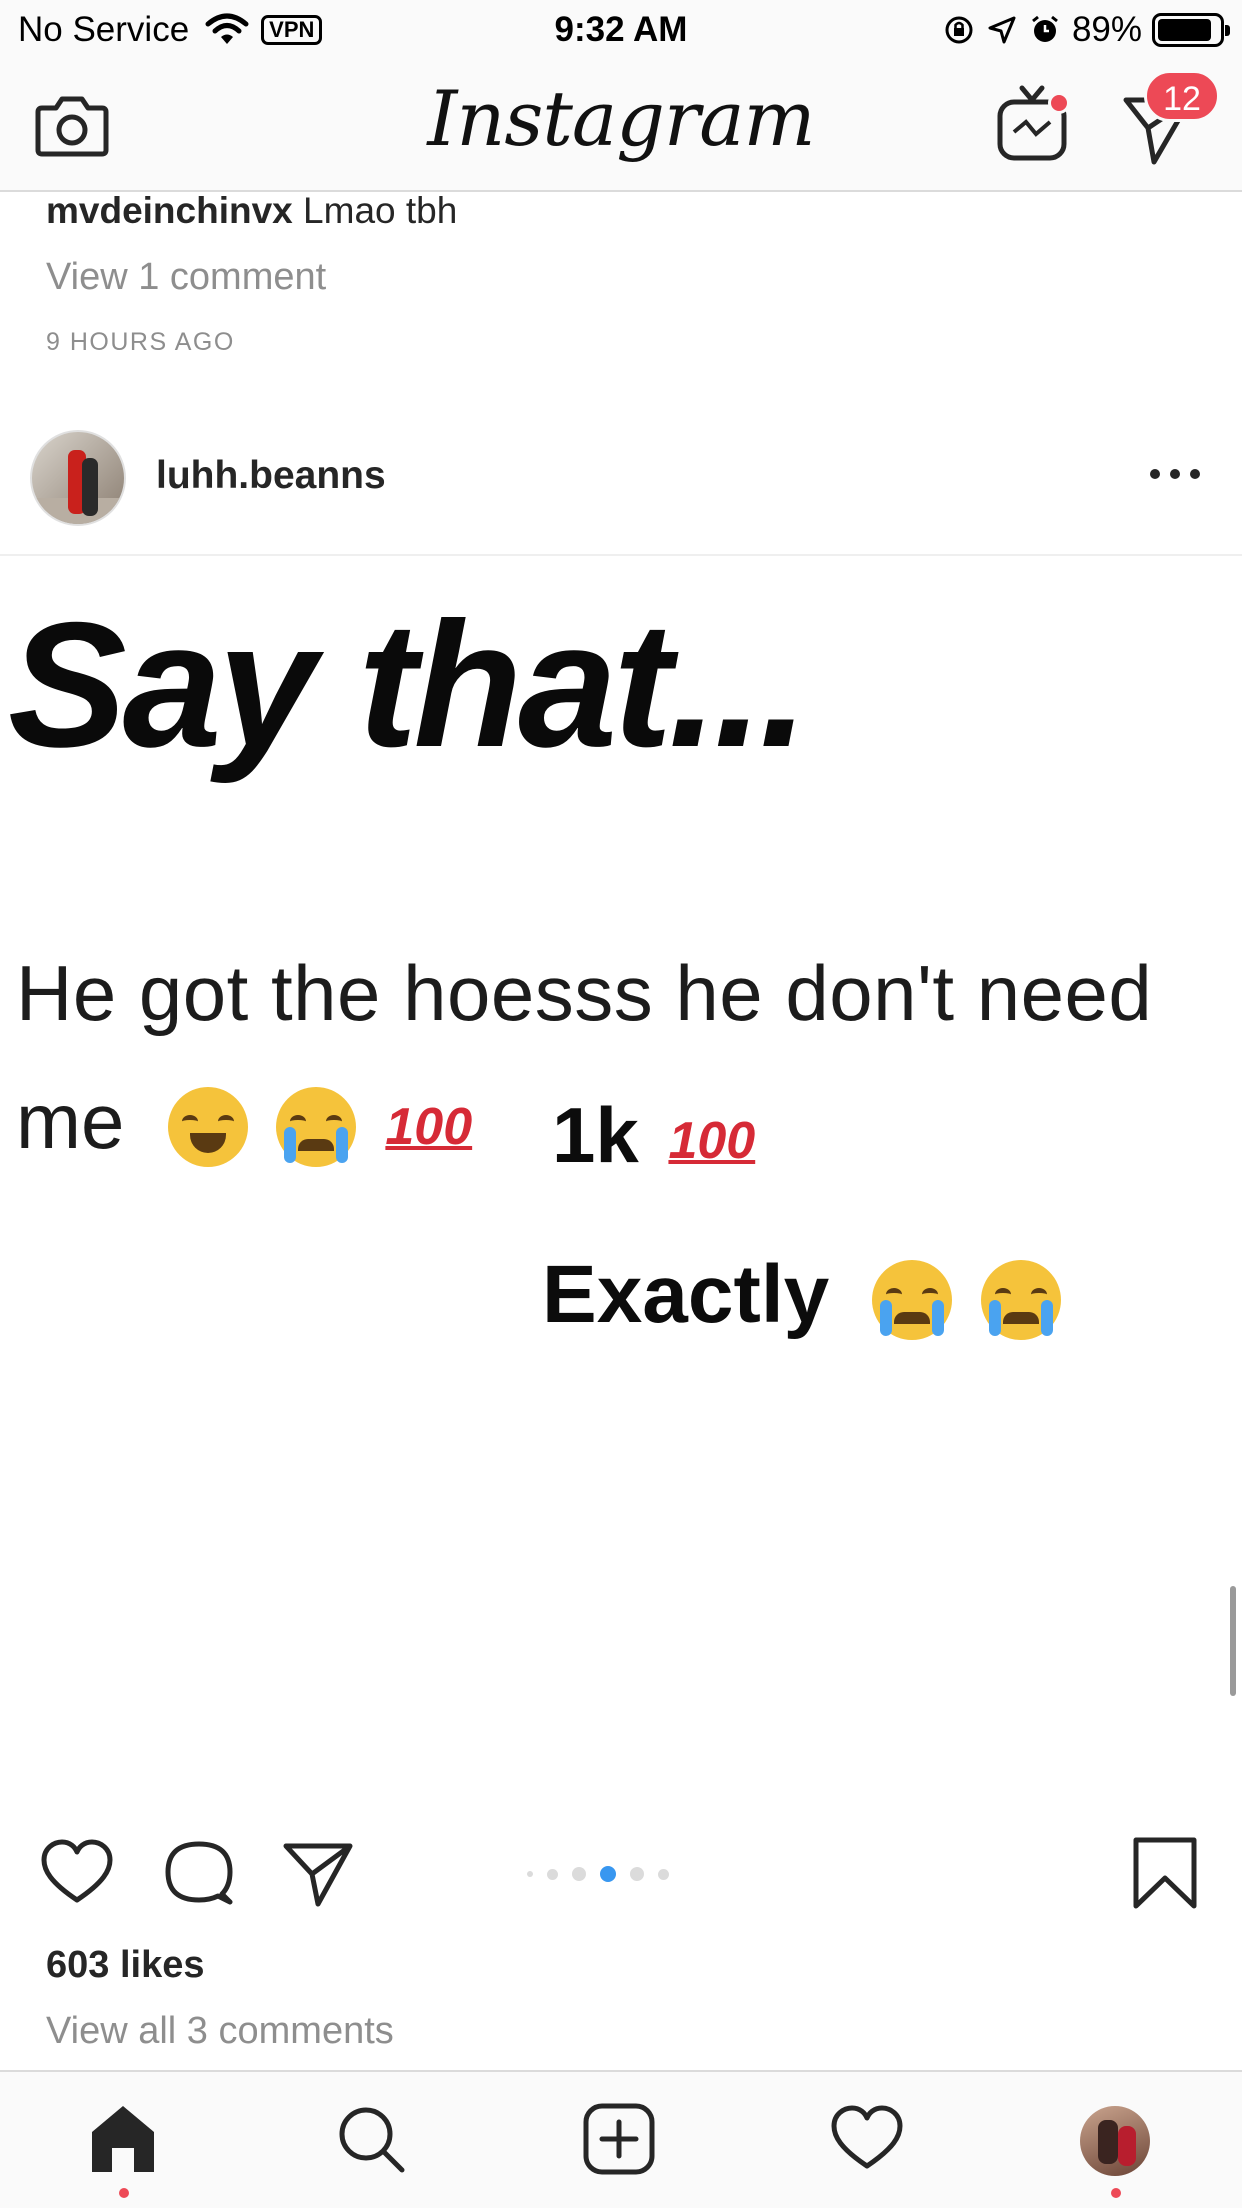  Describe the element at coordinates (686, 1294) in the screenshot. I see `reply-exactly-text: Exactly` at that location.